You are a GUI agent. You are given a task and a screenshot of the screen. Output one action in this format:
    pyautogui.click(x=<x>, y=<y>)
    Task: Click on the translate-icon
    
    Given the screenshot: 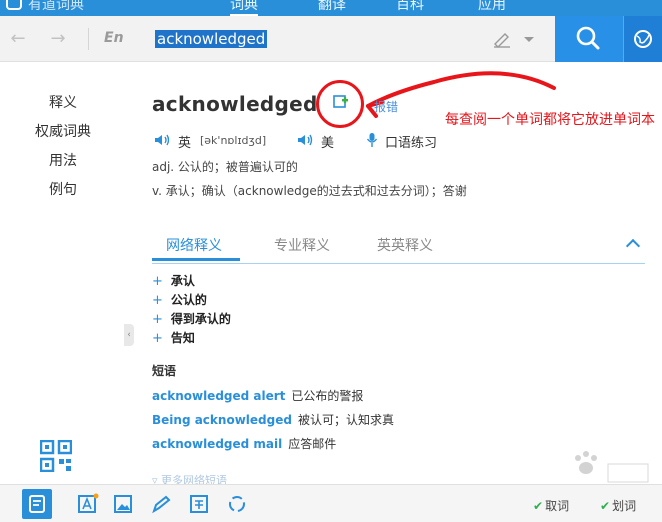 What is the action you would take?
    pyautogui.click(x=199, y=504)
    